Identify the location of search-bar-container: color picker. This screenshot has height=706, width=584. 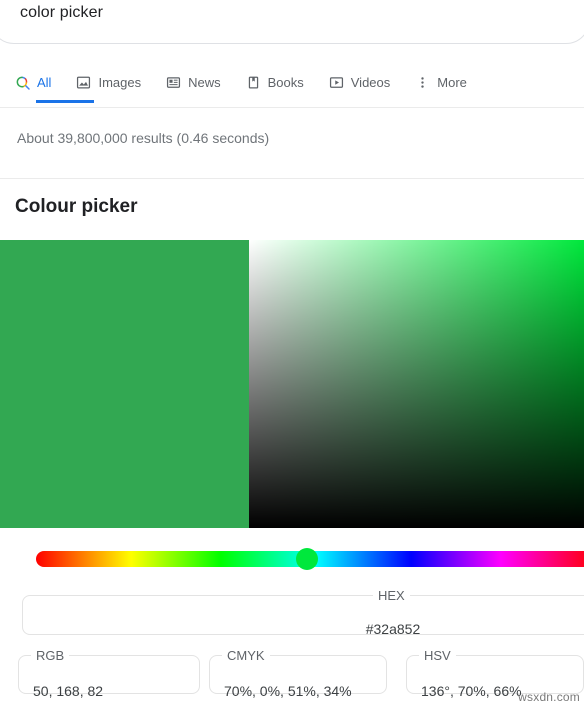
(292, 22).